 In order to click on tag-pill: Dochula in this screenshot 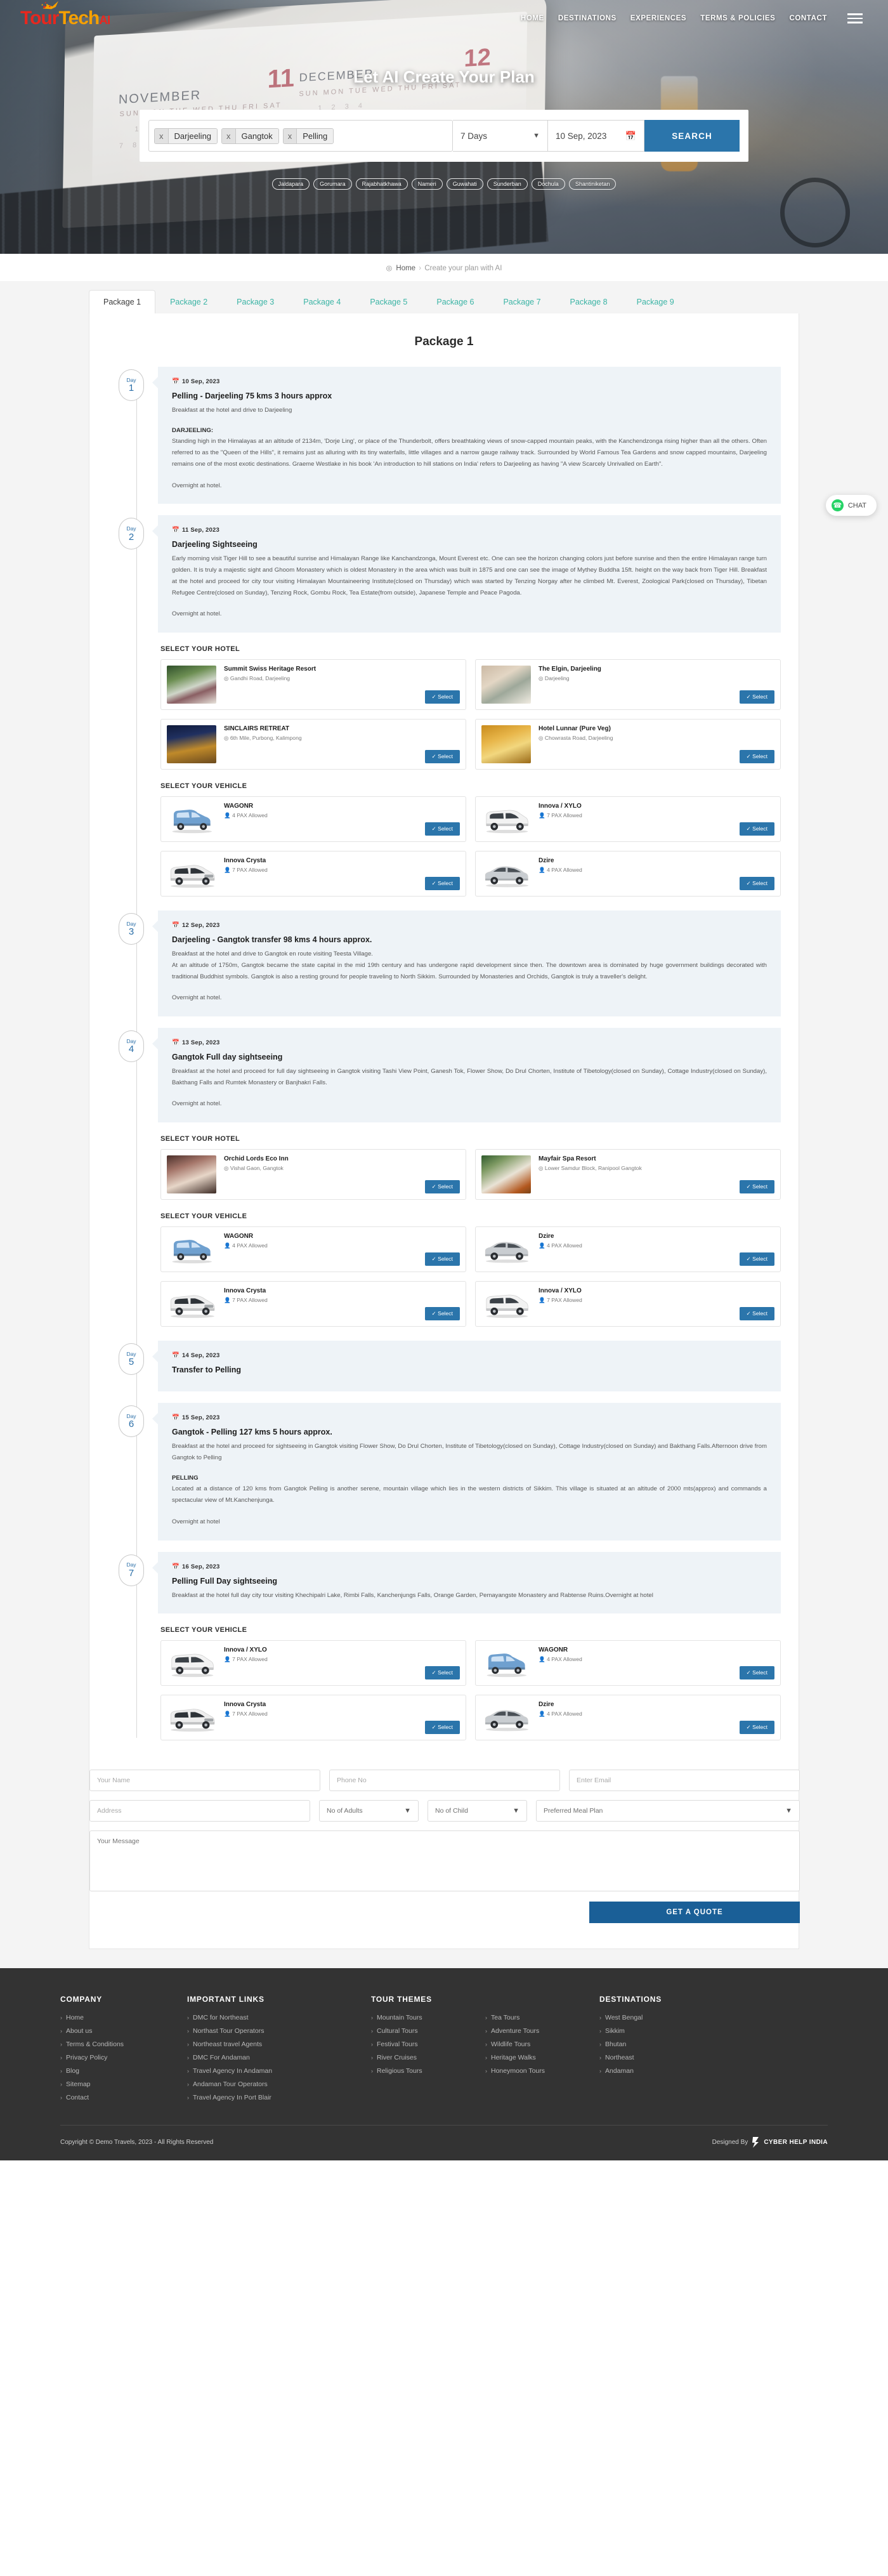, I will do `click(548, 184)`.